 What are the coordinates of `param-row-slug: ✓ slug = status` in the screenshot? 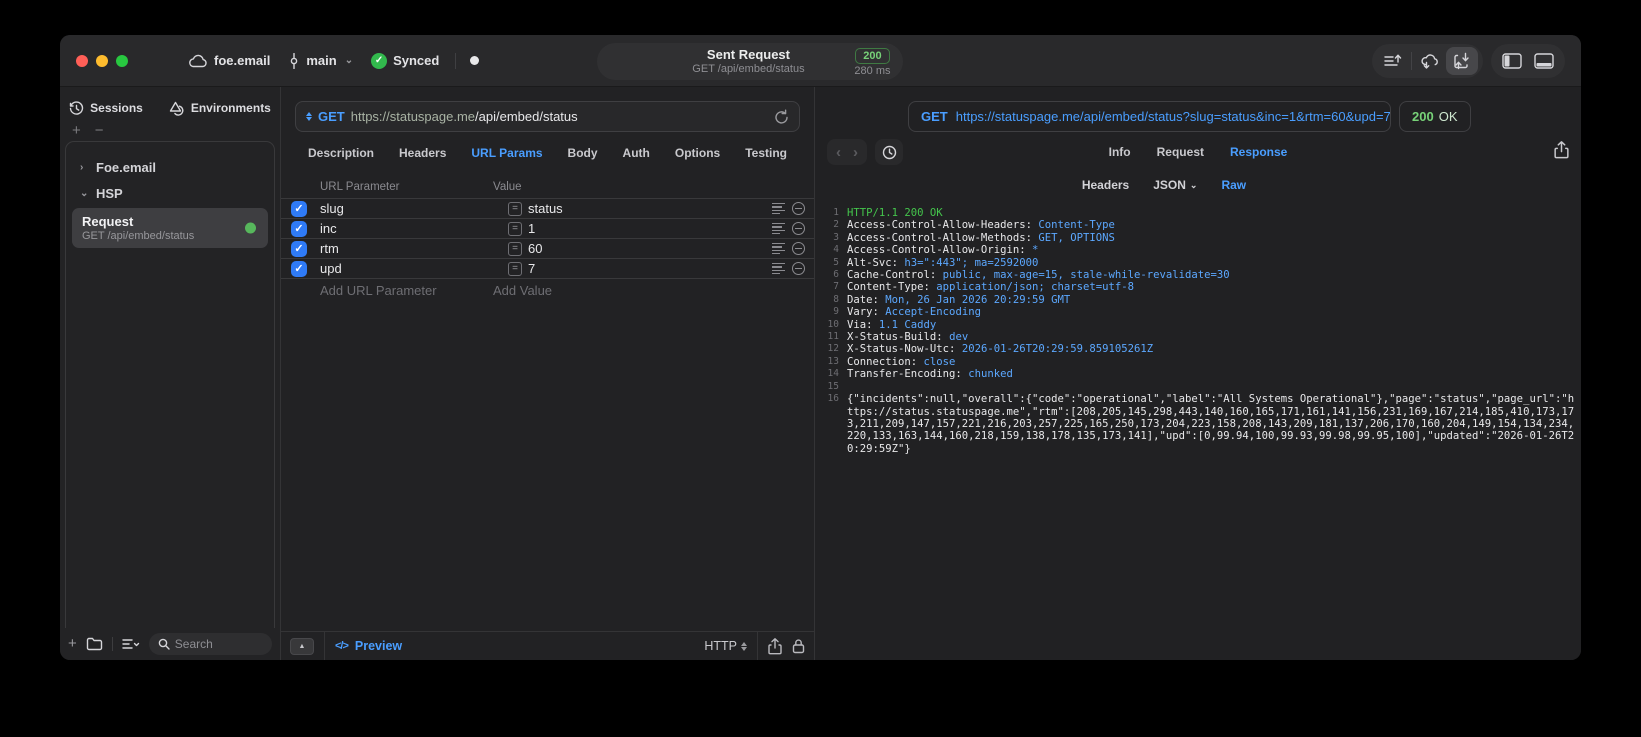 It's located at (547, 208).